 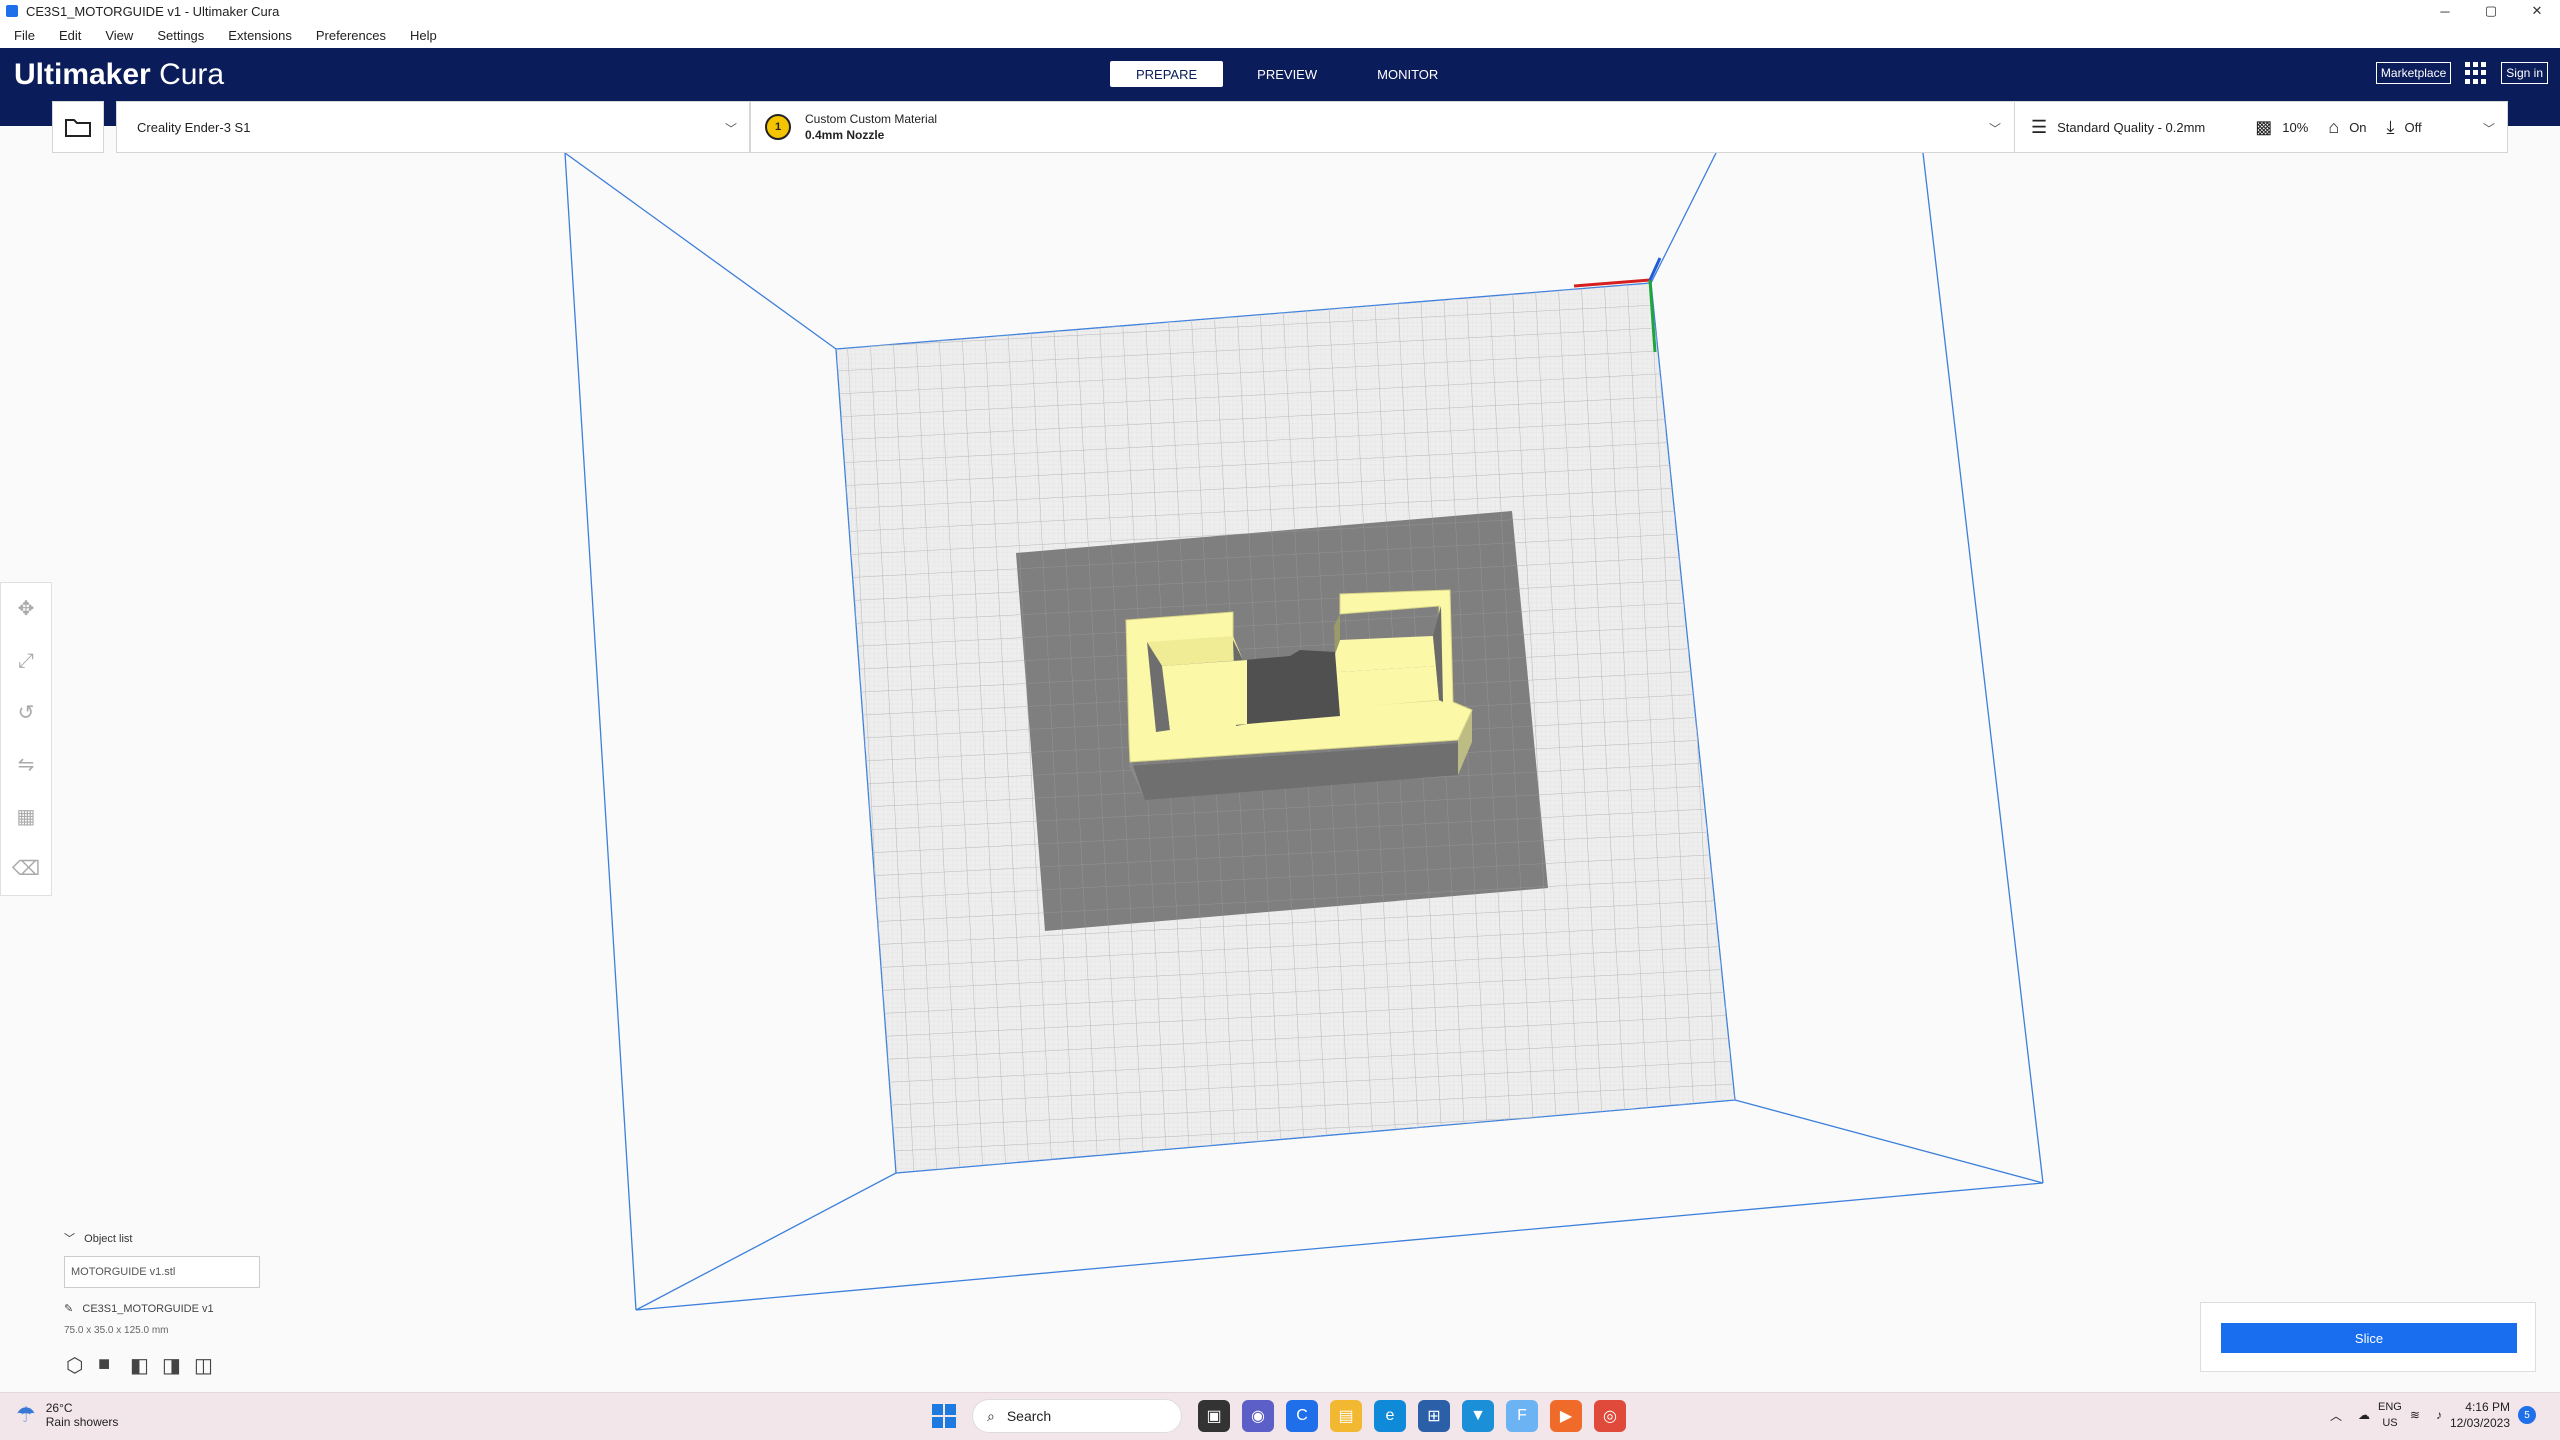 I want to click on weather-widget: ☂ 26°C Rain showers, so click(x=67, y=1415).